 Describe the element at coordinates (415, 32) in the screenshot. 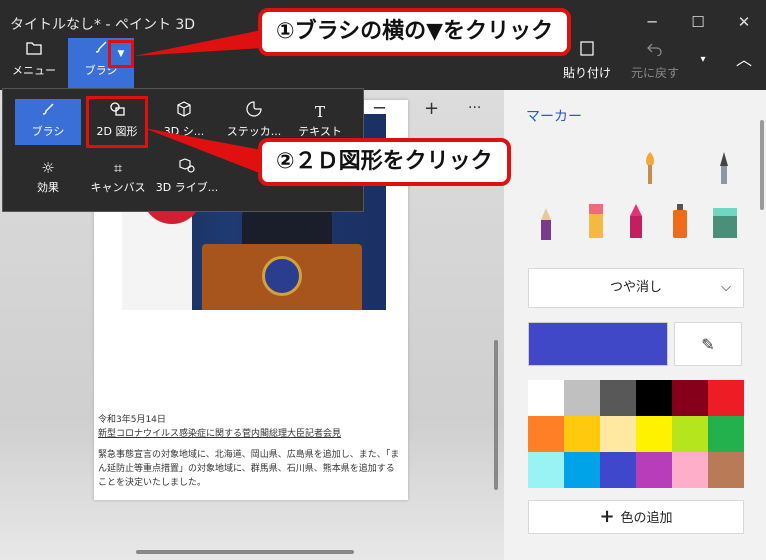

I see `callout-step1: ①ブラシの横の▼をクリック` at that location.